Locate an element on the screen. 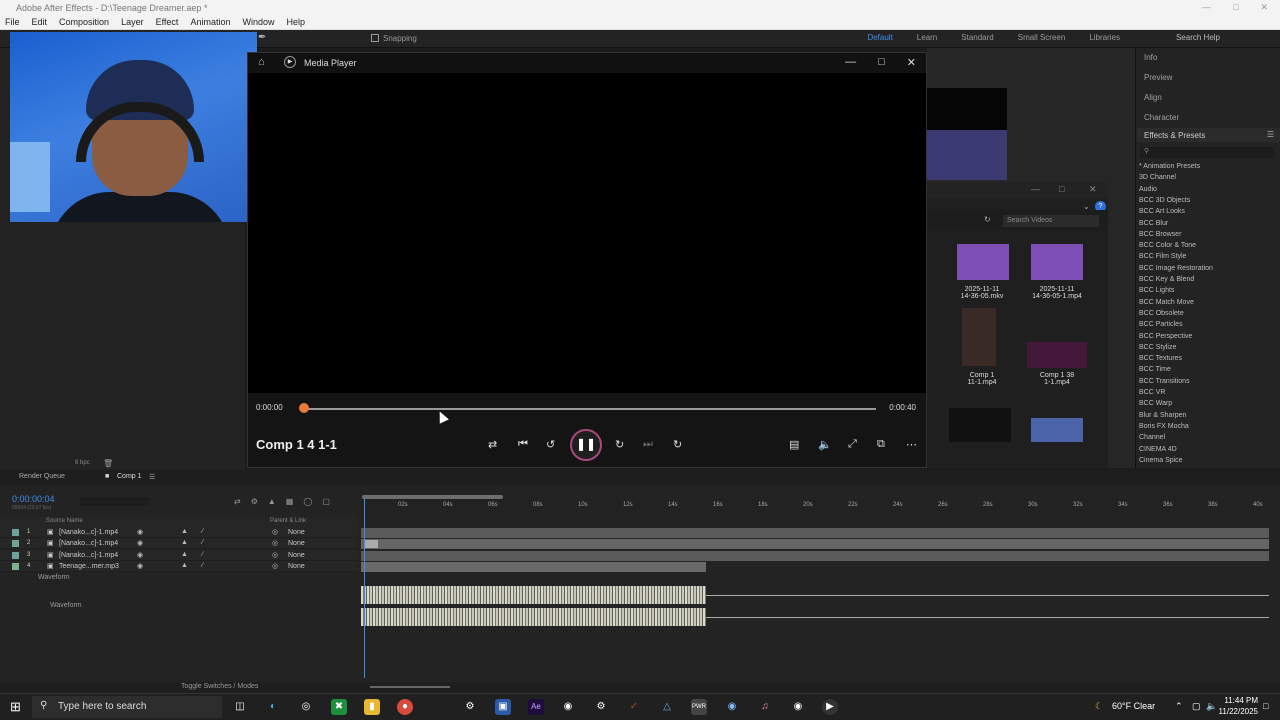 This screenshot has height=720, width=1280. layer-row: 1 ▣ [Nanako...c]-1.mp4 ◉ ▲ ∕ ◎ None is located at coordinates (178, 532).